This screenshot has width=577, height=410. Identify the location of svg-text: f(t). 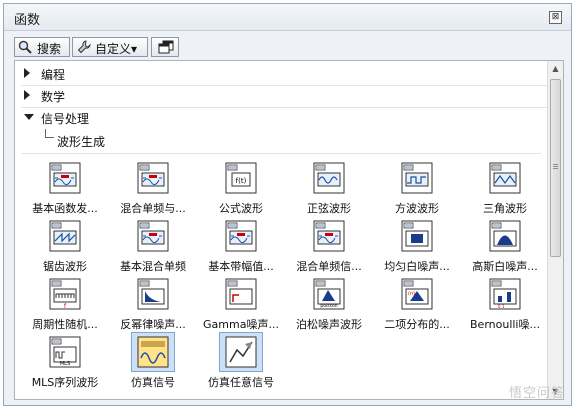
(241, 181).